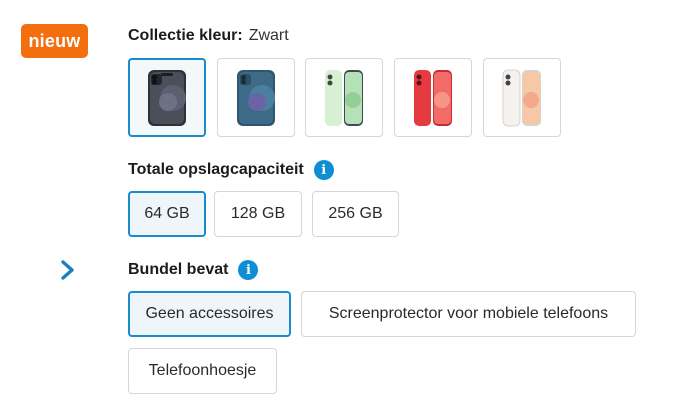  I want to click on color-swatch-blauw, so click(256, 97).